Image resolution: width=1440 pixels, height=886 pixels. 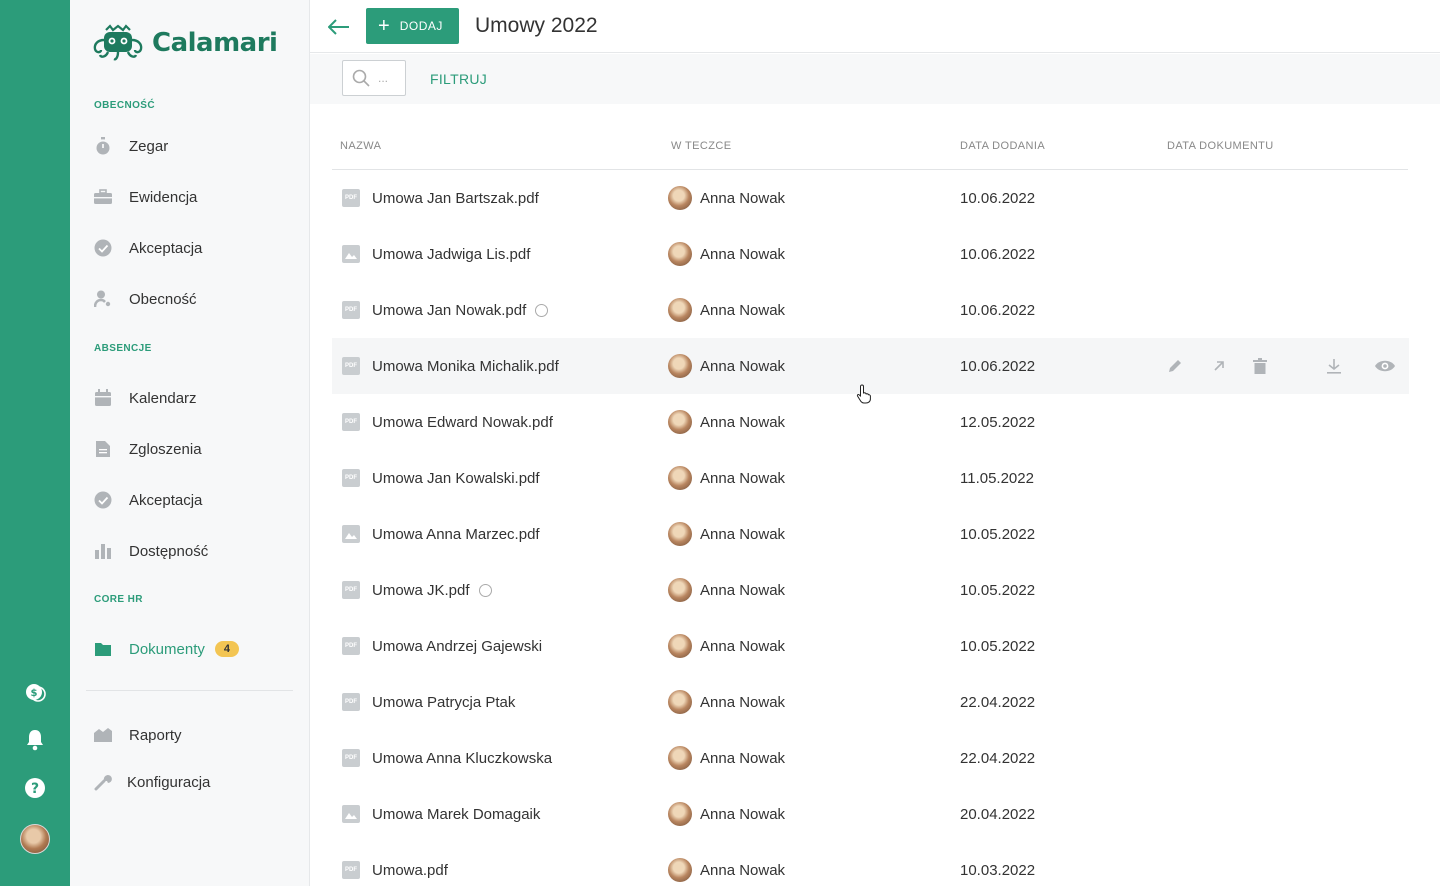 I want to click on document-name-cell: PDF Umowa JK.pdf, so click(x=417, y=590).